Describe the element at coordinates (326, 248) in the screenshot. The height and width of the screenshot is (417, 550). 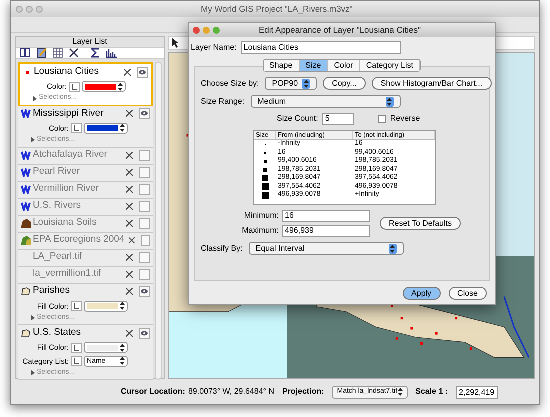
I see `classify-dropdown: Equal Interval` at that location.